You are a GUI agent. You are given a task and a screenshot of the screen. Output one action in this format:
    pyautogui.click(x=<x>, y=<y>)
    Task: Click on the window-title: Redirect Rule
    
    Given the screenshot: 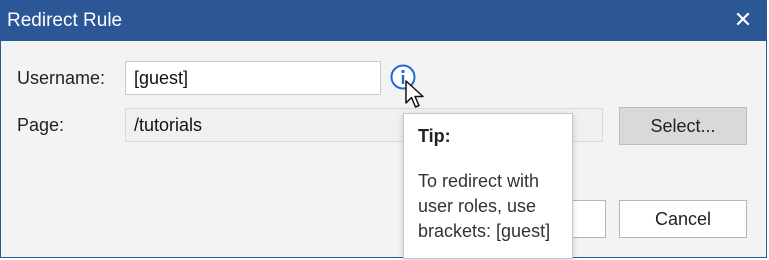 What is the action you would take?
    pyautogui.click(x=65, y=20)
    